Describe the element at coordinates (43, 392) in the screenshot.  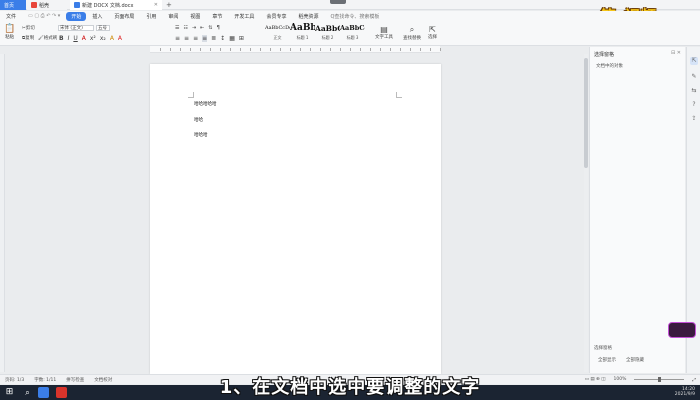
I see `explorer-icon` at that location.